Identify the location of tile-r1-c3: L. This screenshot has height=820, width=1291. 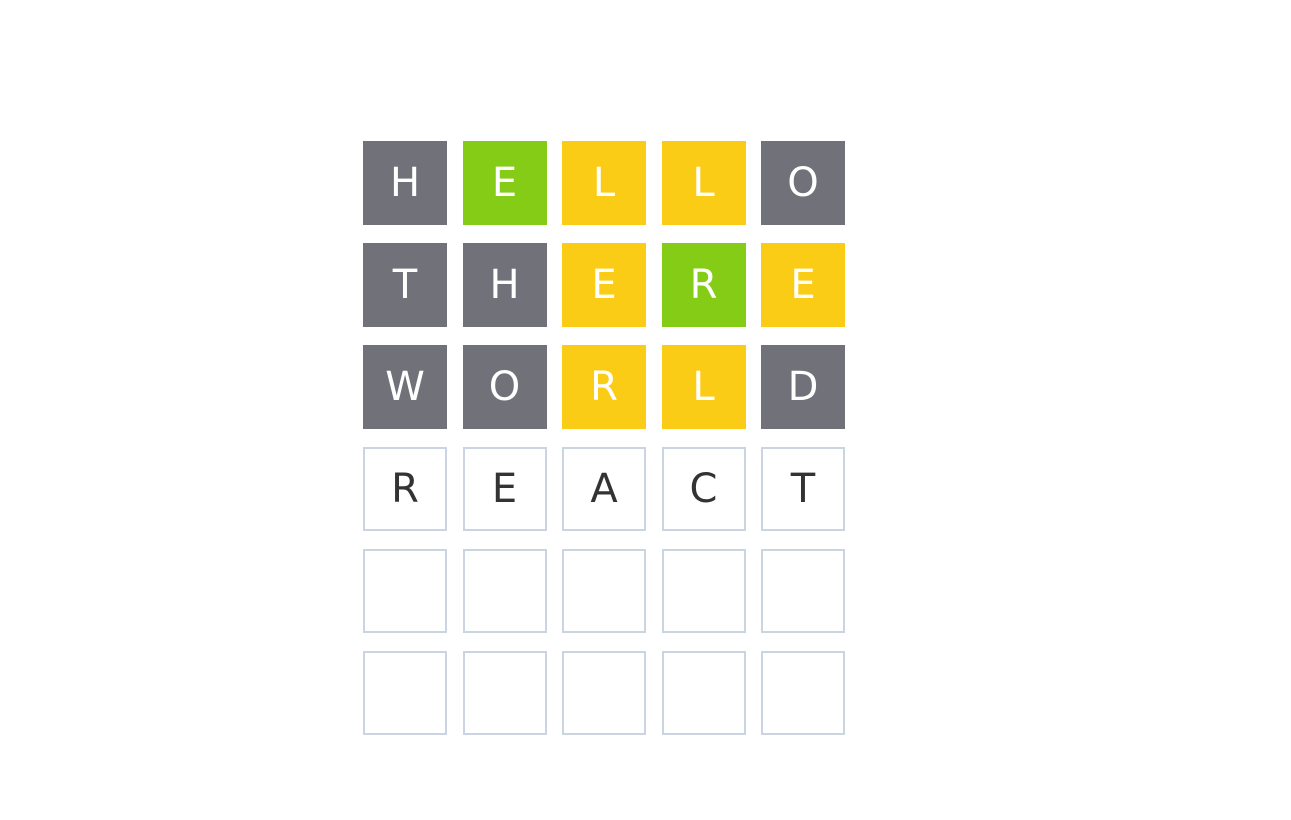
(604, 183).